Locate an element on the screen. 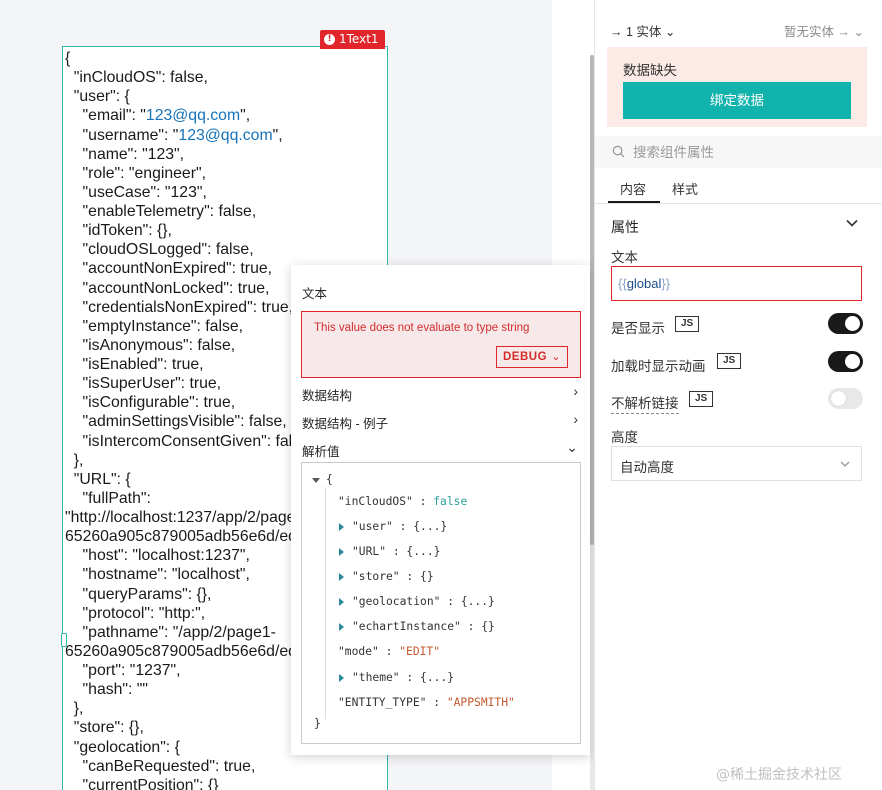  text-value-input: {{global}} is located at coordinates (736, 283).